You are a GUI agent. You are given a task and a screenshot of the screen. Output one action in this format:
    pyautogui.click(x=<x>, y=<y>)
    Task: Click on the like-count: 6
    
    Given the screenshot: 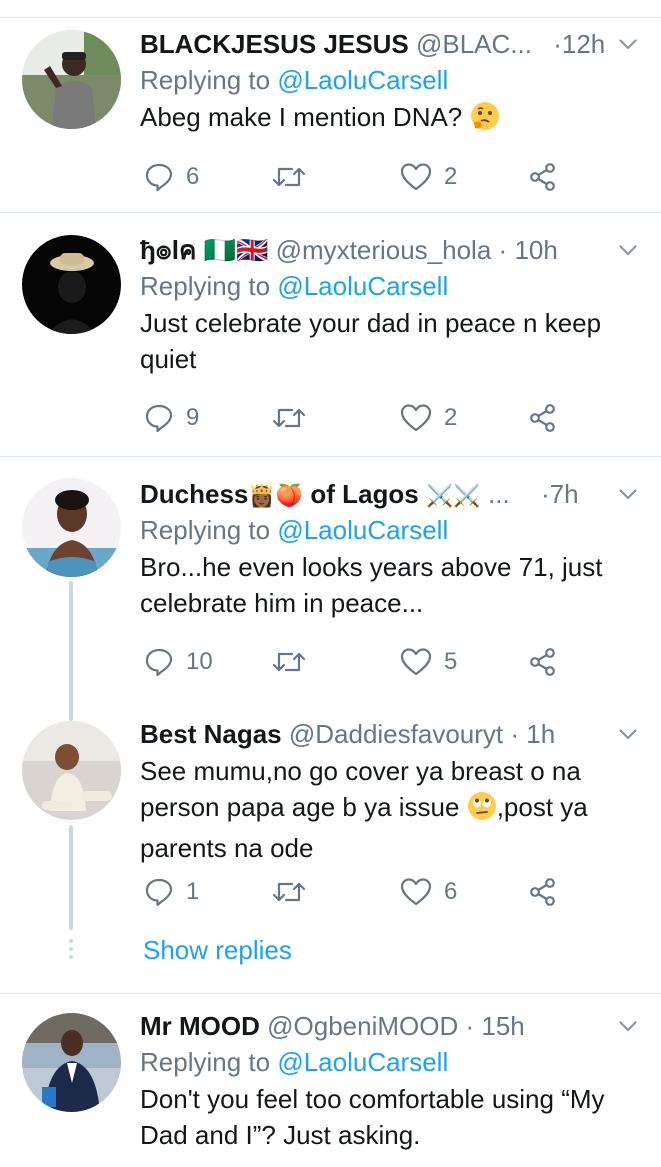 What is the action you would take?
    pyautogui.click(x=451, y=891)
    